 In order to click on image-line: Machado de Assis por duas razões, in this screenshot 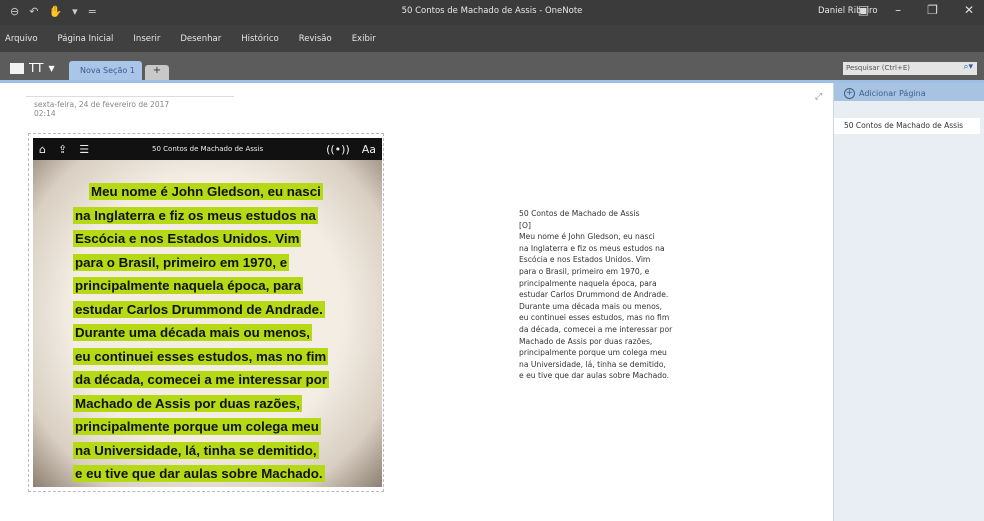, I will do `click(187, 403)`.